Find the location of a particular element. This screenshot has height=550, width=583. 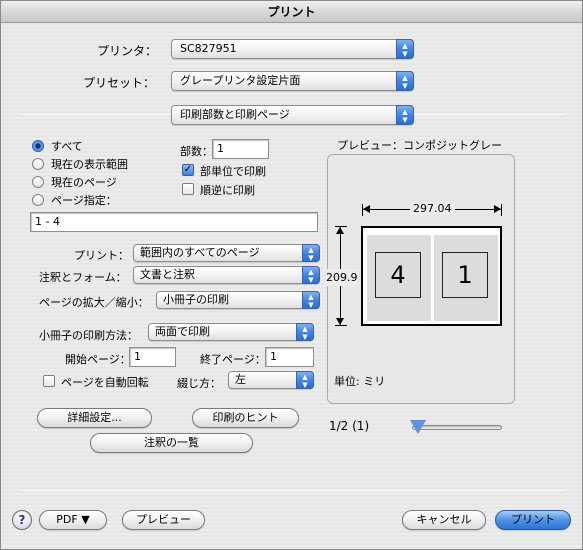

width-value: 297.04 is located at coordinates (432, 208).